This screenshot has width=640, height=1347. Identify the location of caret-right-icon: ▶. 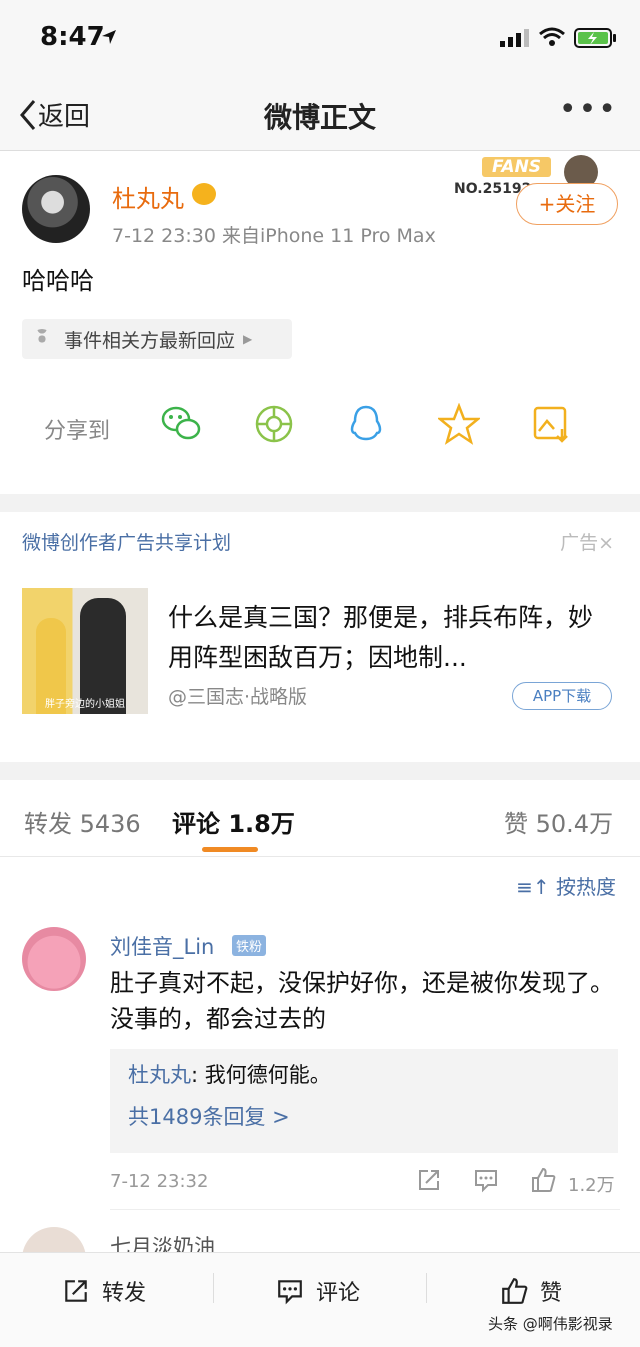
(248, 339).